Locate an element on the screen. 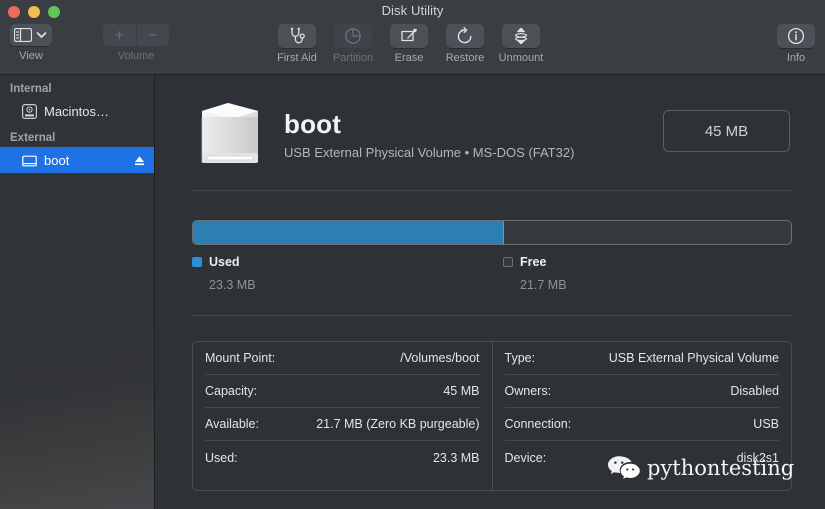 This screenshot has width=825, height=509. view-button is located at coordinates (31, 35).